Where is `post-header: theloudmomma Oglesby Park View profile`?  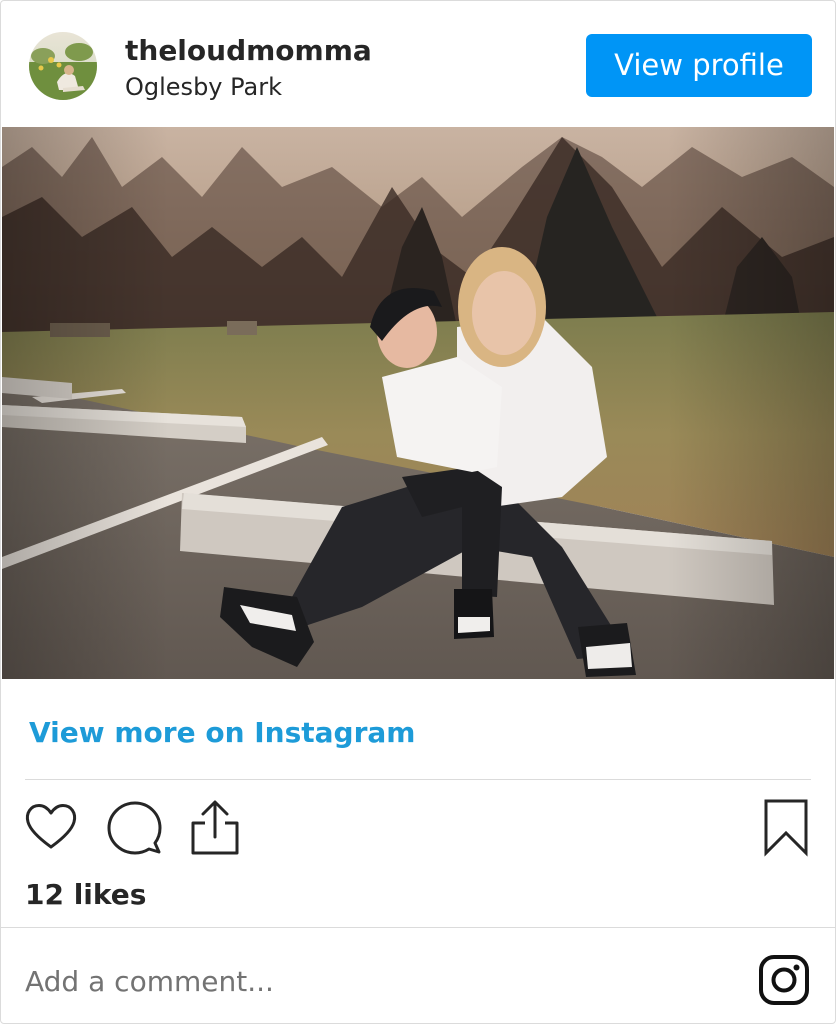
post-header: theloudmomma Oglesby Park View profile is located at coordinates (418, 63).